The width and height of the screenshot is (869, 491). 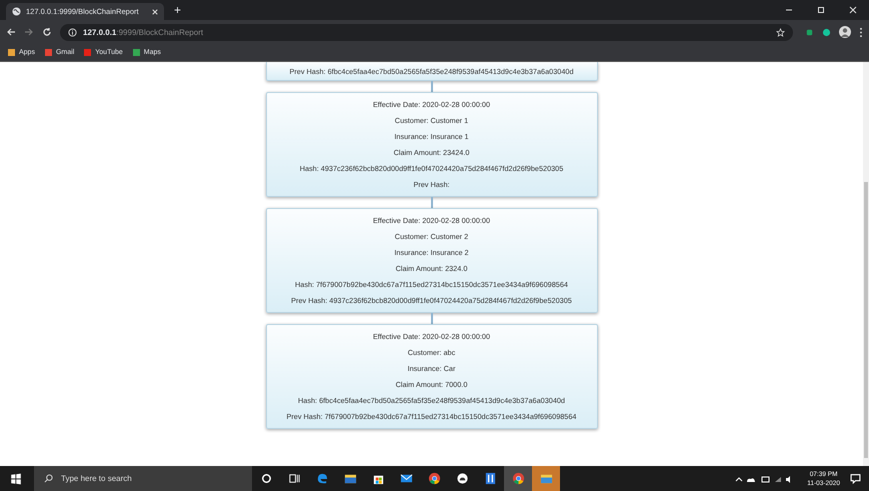 I want to click on avatar-icon, so click(x=845, y=32).